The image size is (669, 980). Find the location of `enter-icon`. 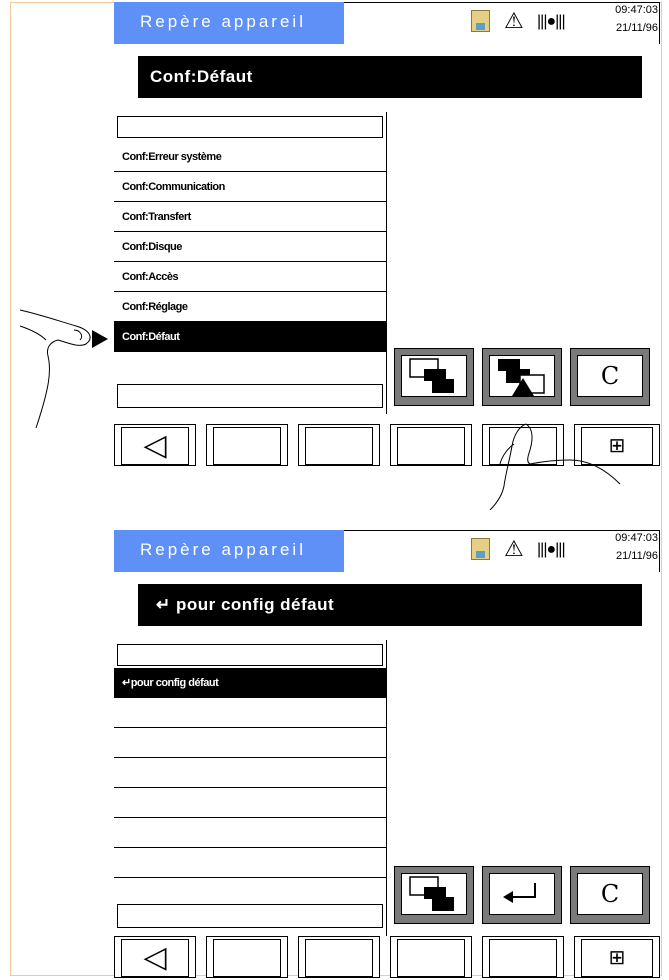

enter-icon is located at coordinates (522, 894).